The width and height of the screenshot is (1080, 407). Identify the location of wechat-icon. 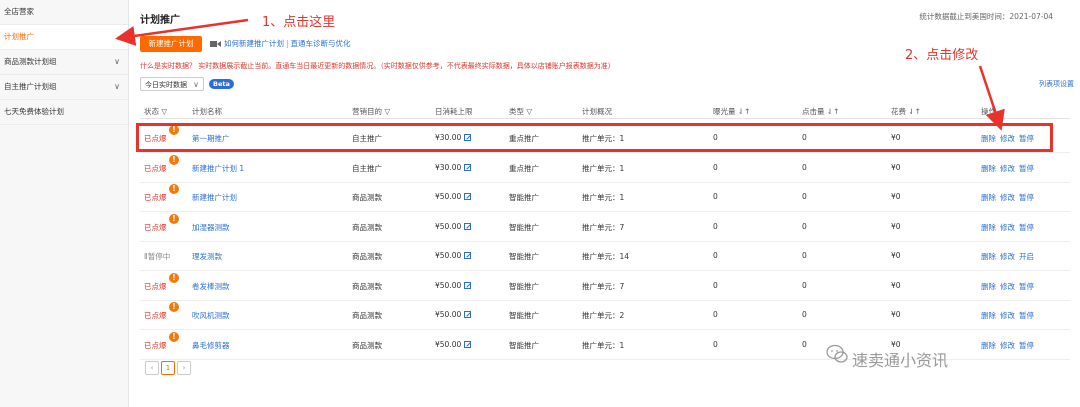
(837, 353).